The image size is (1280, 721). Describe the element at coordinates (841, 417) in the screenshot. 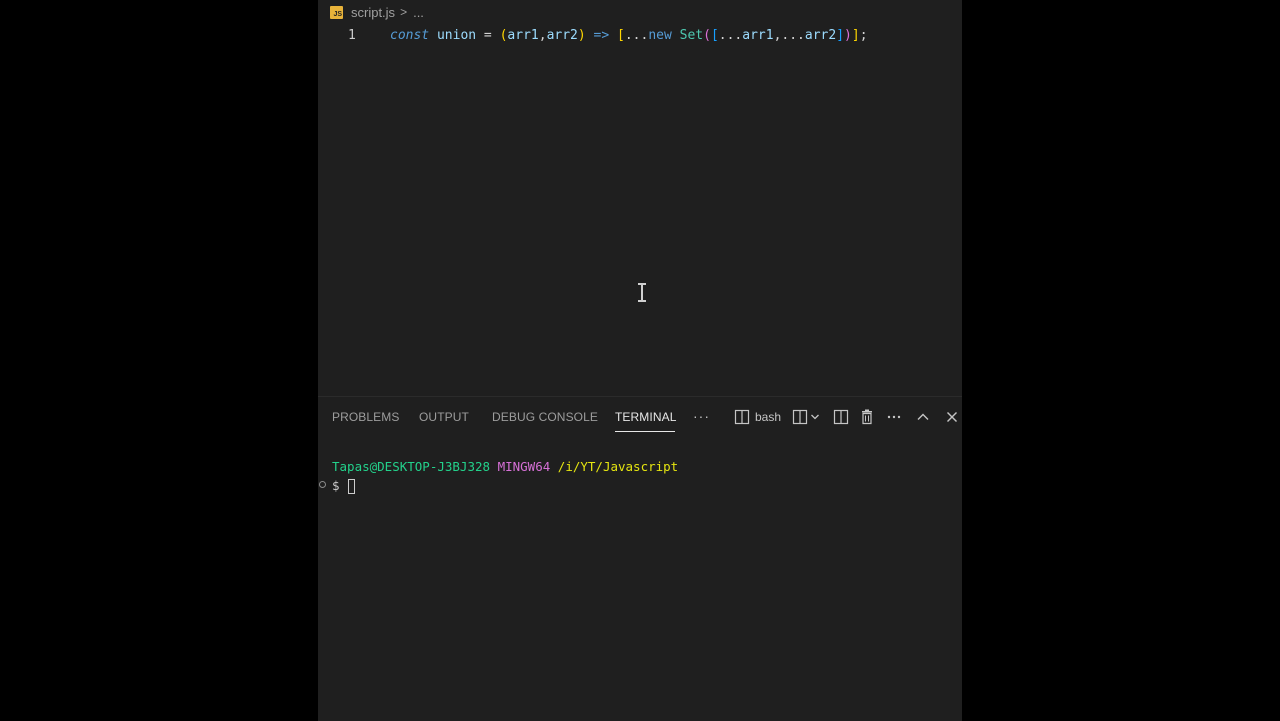

I see `split-terminal-icon` at that location.